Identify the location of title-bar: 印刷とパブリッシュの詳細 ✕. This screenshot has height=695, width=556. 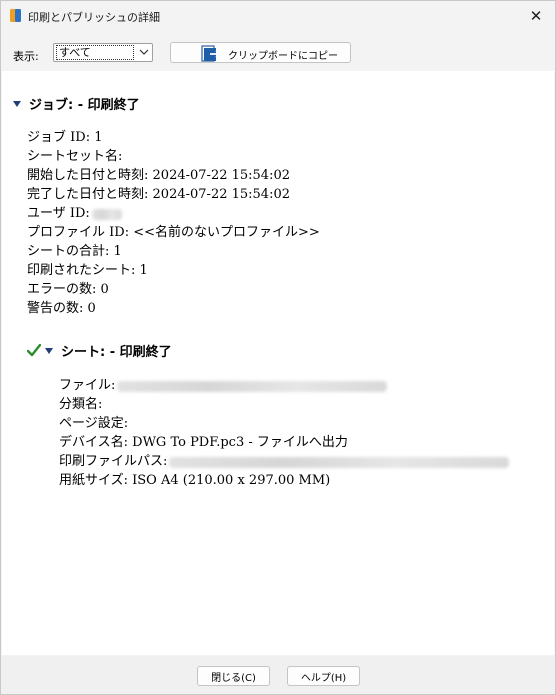
(278, 16).